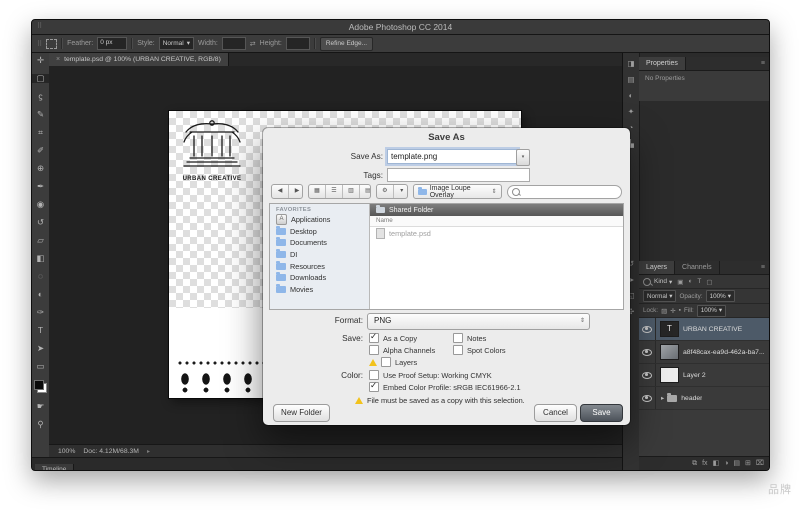  I want to click on filter-shape-layers-icon: ▢, so click(709, 282).